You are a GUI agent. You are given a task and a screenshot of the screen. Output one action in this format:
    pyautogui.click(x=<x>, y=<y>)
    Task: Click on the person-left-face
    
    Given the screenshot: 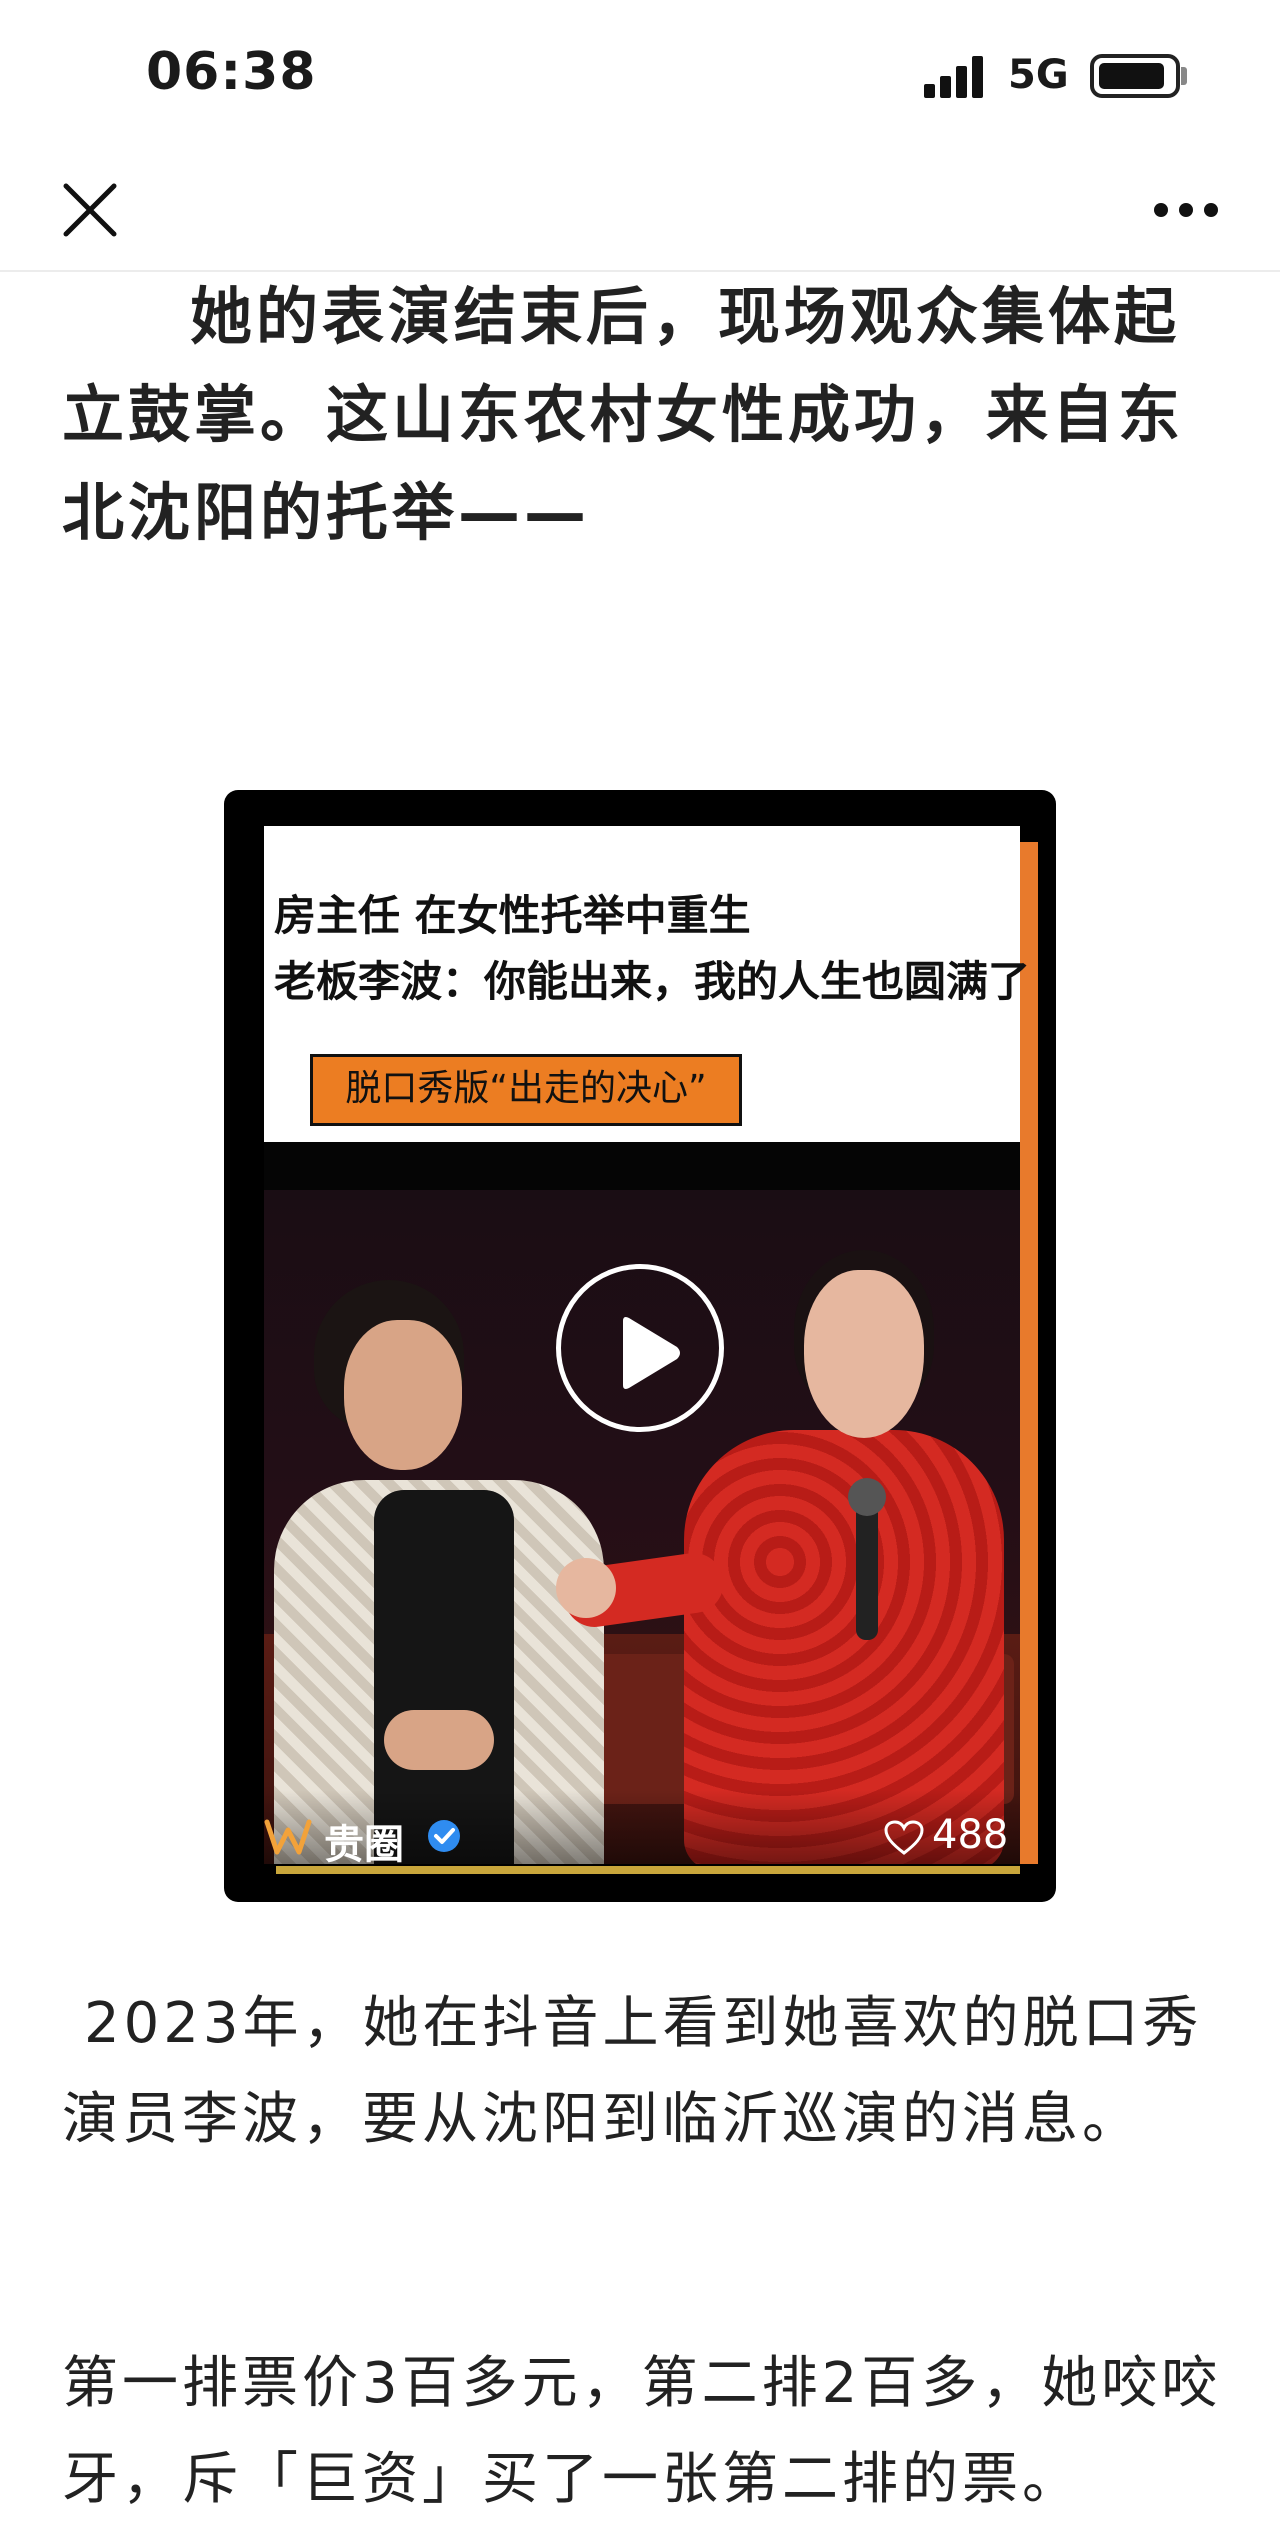 What is the action you would take?
    pyautogui.click(x=403, y=1395)
    